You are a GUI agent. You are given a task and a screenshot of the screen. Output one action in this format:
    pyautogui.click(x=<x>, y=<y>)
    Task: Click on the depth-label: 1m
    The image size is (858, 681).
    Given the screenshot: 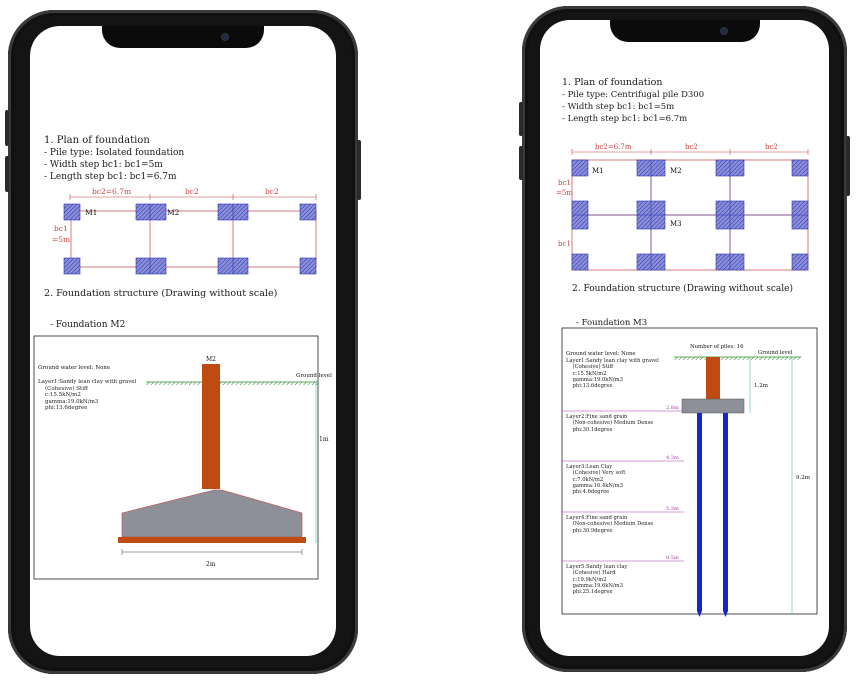 What is the action you would take?
    pyautogui.click(x=324, y=439)
    